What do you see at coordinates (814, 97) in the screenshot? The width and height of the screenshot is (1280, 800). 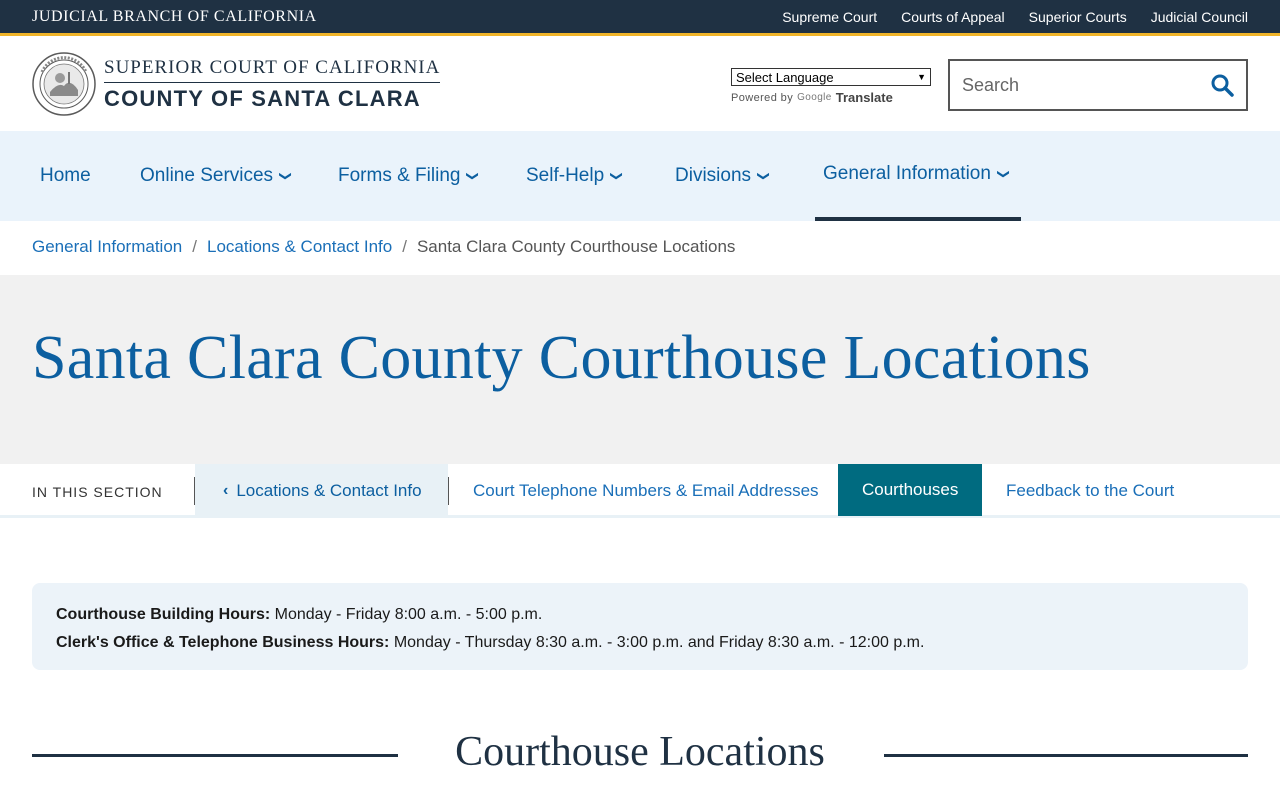 I see `google-logo: Google` at bounding box center [814, 97].